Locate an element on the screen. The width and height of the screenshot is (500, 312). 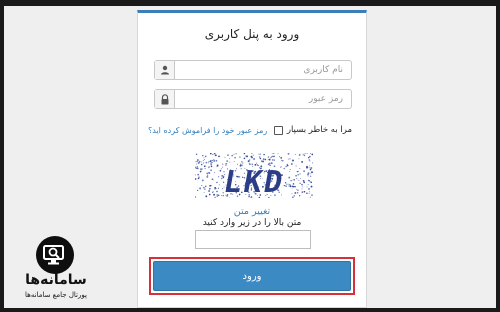
remember-me-checkbox is located at coordinates (278, 130).